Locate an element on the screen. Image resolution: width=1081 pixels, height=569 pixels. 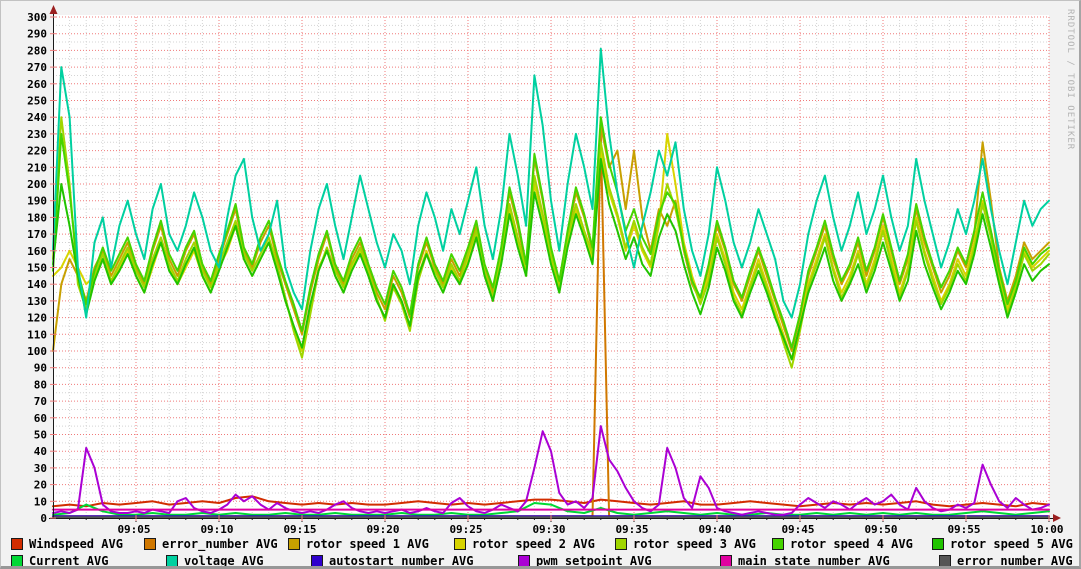
y-axis-label: 130 is located at coordinates (37, 301).